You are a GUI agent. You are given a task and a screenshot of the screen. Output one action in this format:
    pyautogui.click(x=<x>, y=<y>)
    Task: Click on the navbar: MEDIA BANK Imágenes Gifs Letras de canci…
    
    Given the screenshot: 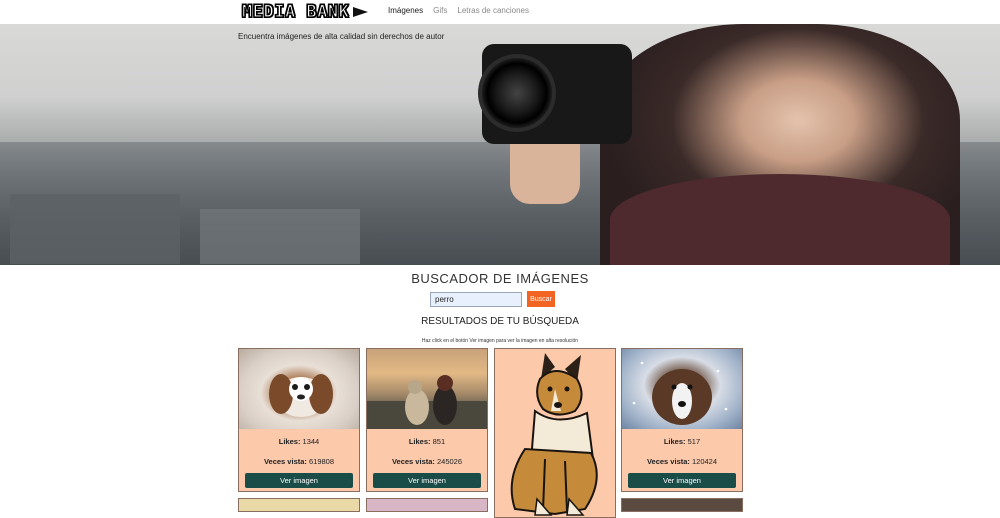 What is the action you would take?
    pyautogui.click(x=500, y=12)
    